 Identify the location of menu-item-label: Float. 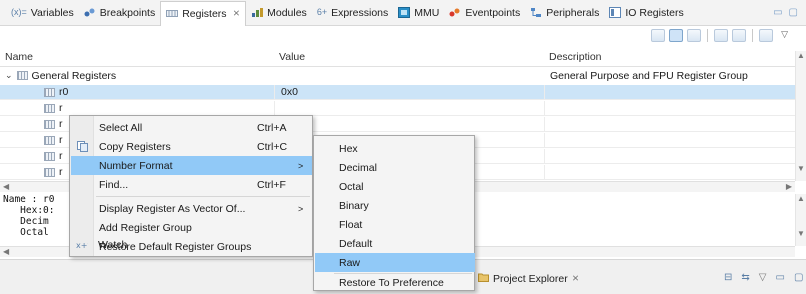
(351, 224).